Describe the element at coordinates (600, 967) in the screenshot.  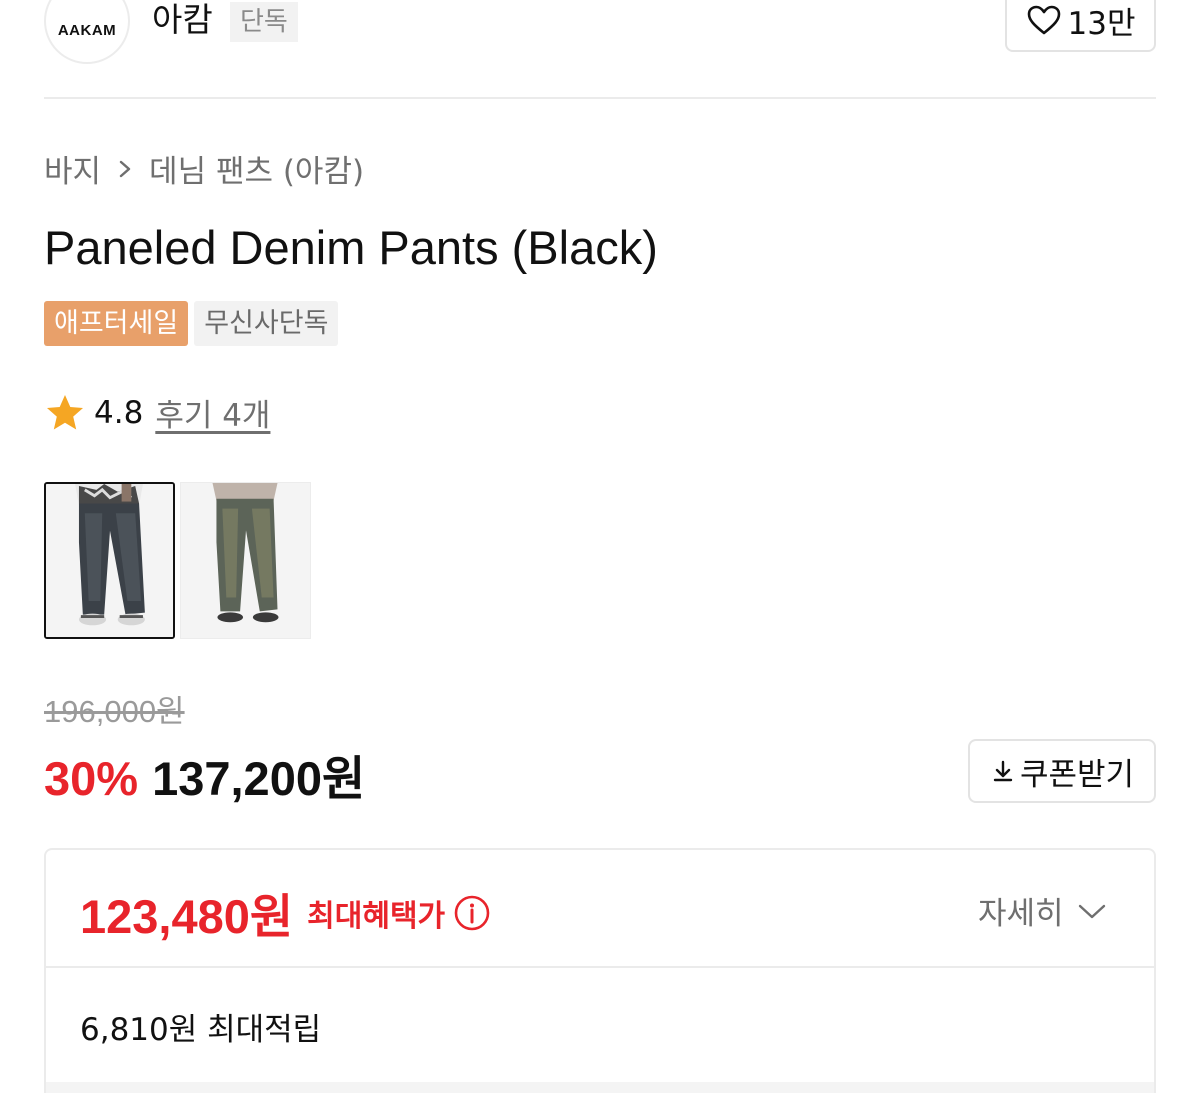
I see `benefit-divider` at that location.